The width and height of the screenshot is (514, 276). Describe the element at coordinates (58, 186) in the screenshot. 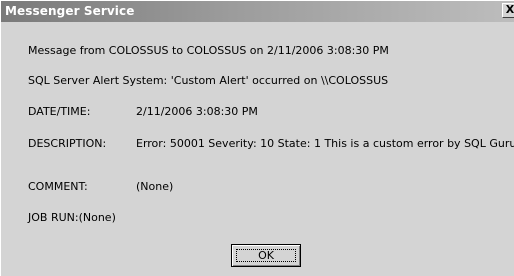

I see `comment-label: COMMENT:` at that location.